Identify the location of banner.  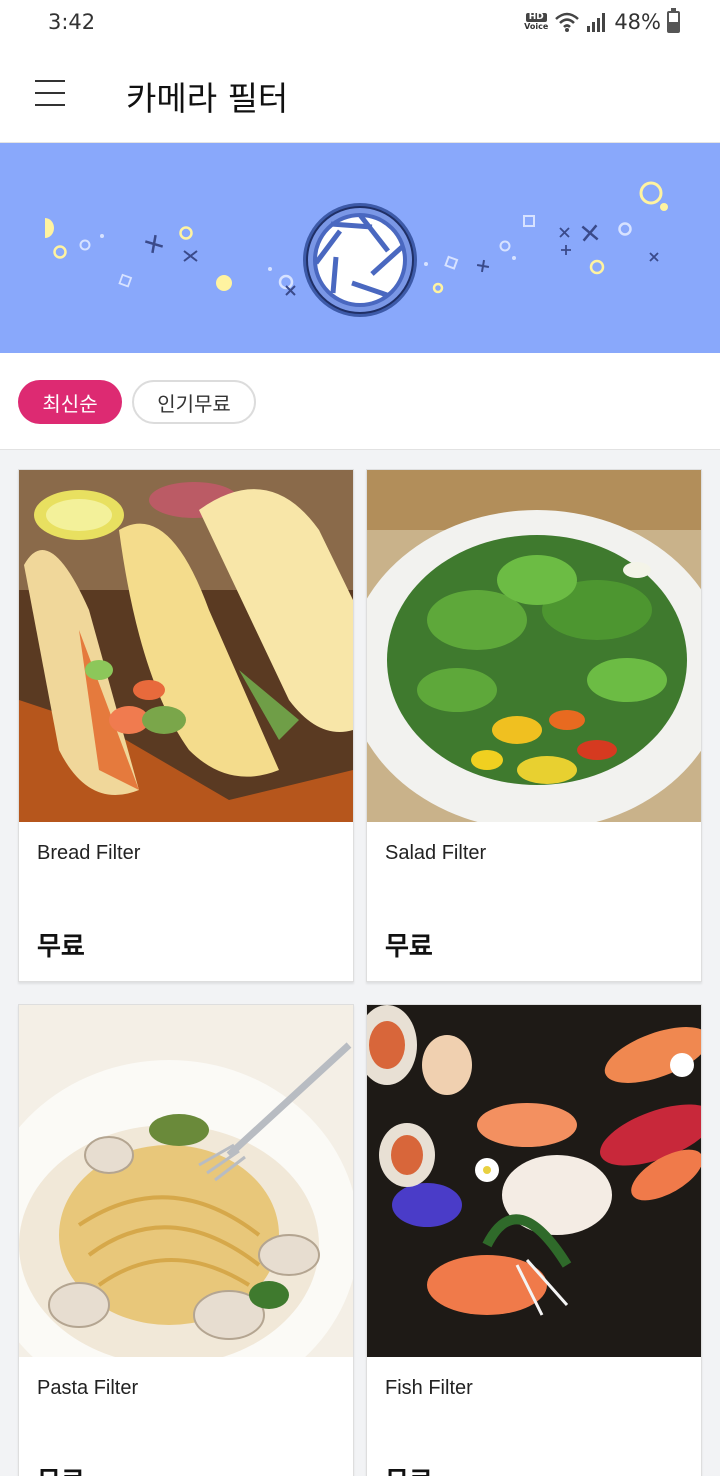
(360, 248).